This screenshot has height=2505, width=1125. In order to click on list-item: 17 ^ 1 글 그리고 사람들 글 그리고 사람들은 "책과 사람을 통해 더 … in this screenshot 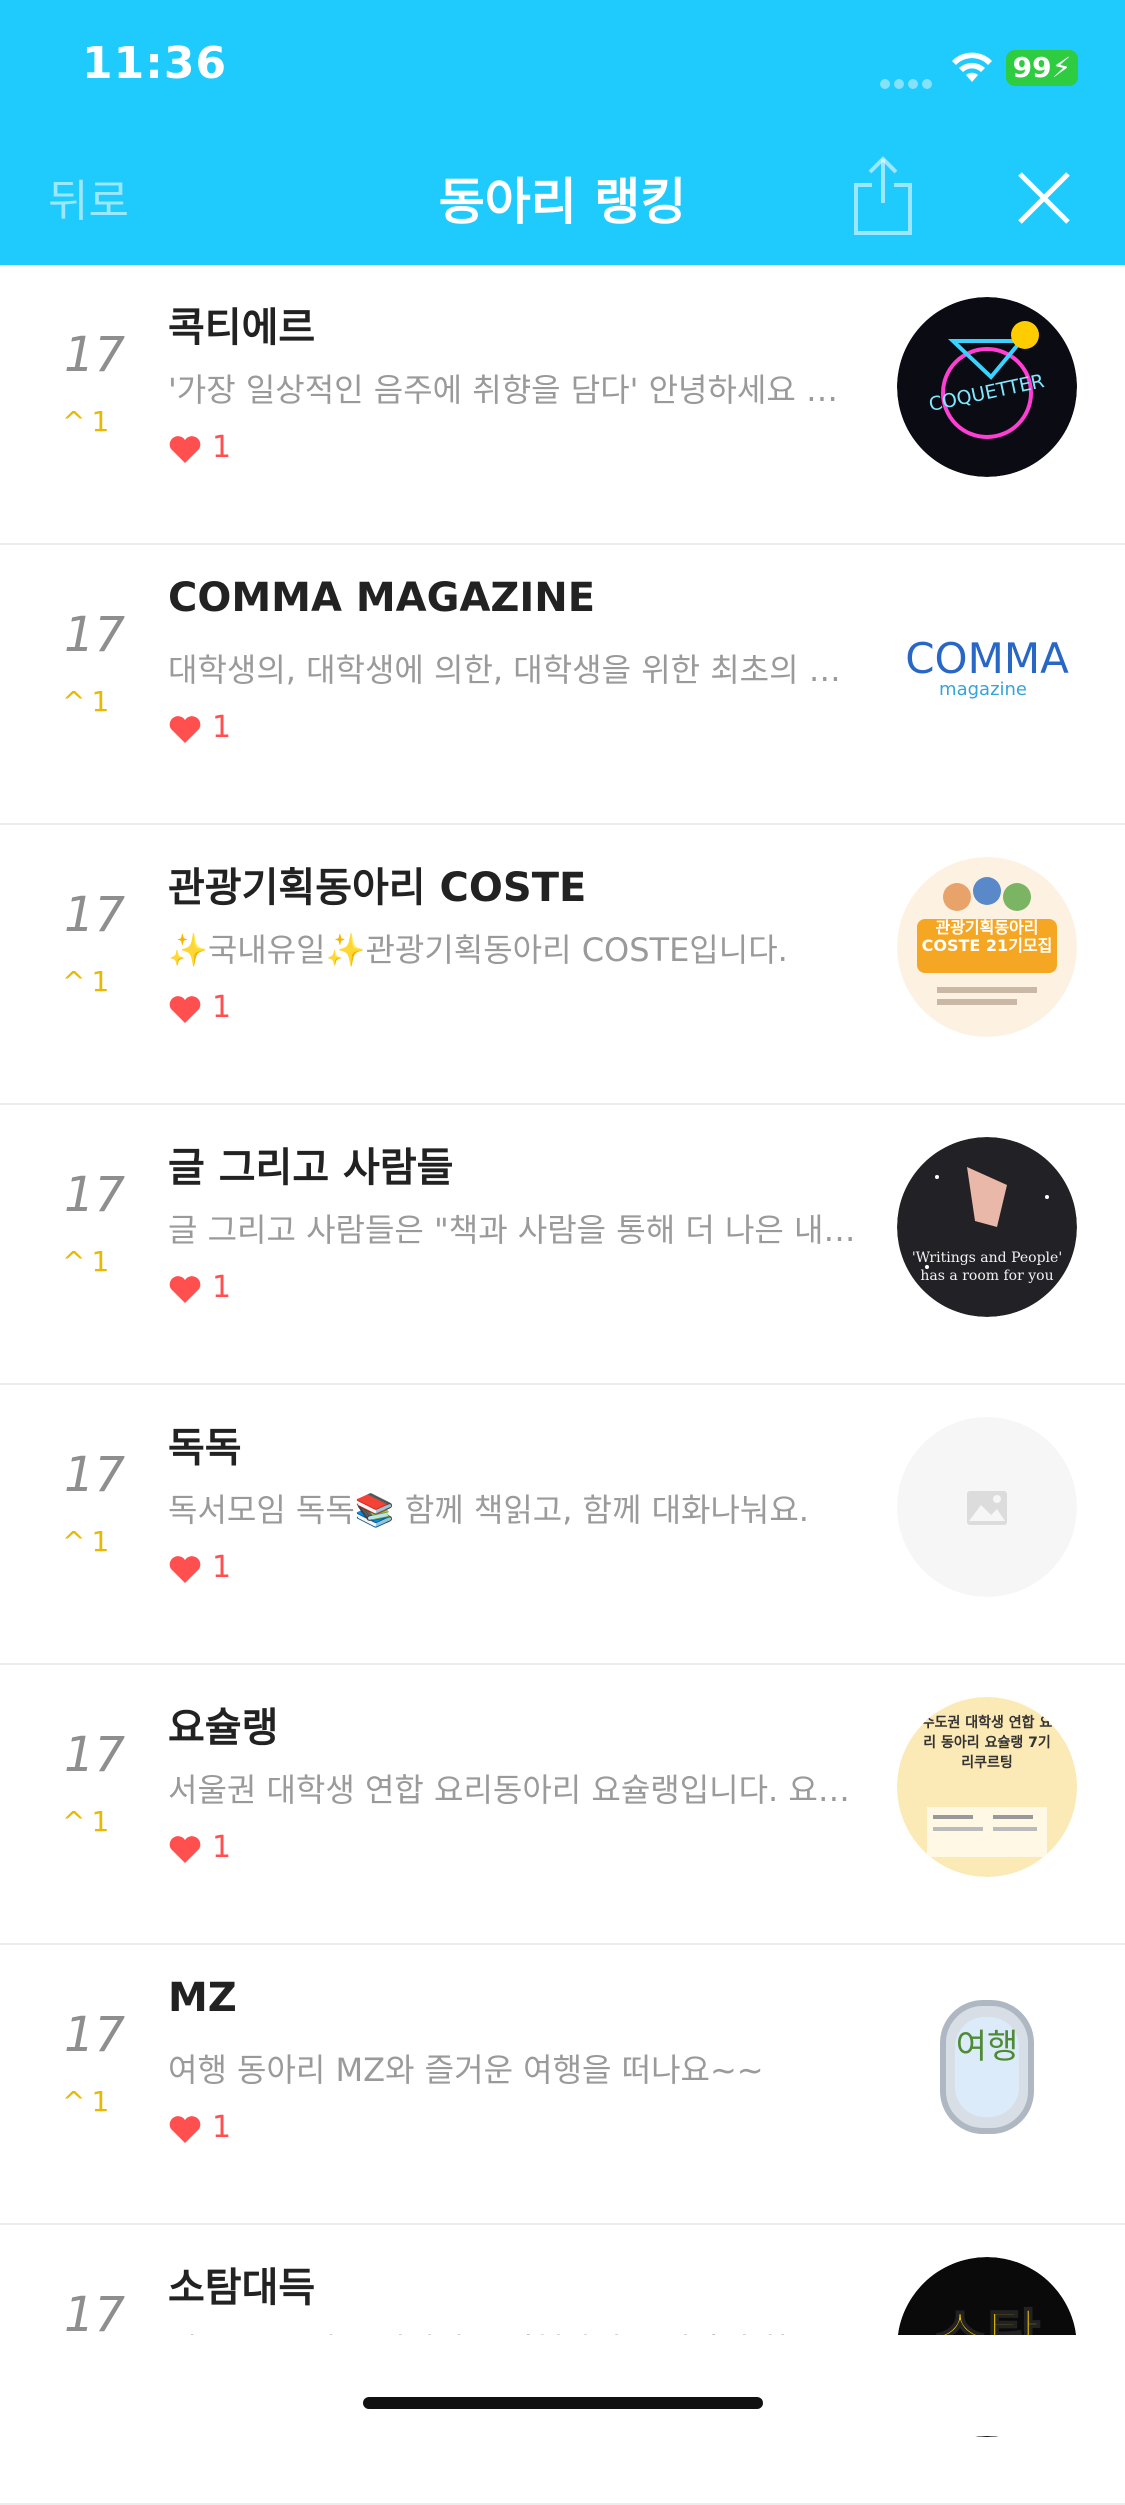, I will do `click(562, 1245)`.